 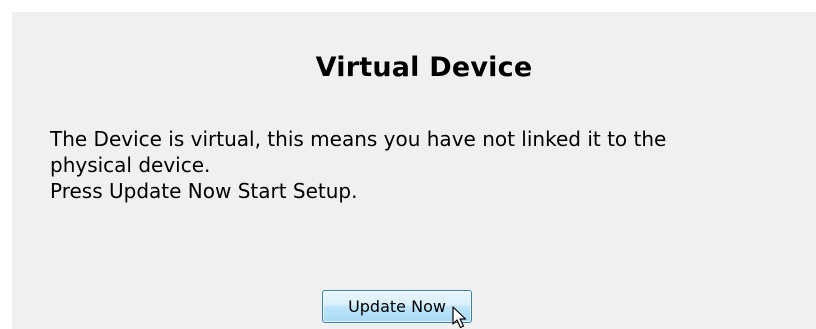 What do you see at coordinates (424, 67) in the screenshot?
I see `dialog-title: Virtual Device` at bounding box center [424, 67].